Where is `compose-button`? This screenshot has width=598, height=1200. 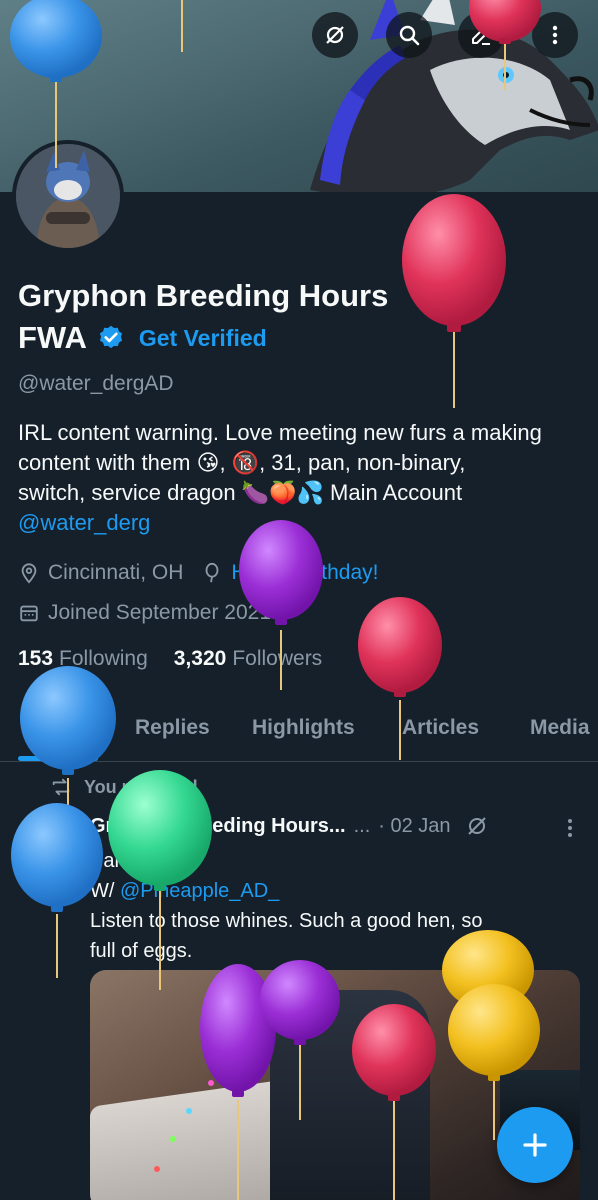 compose-button is located at coordinates (535, 1145).